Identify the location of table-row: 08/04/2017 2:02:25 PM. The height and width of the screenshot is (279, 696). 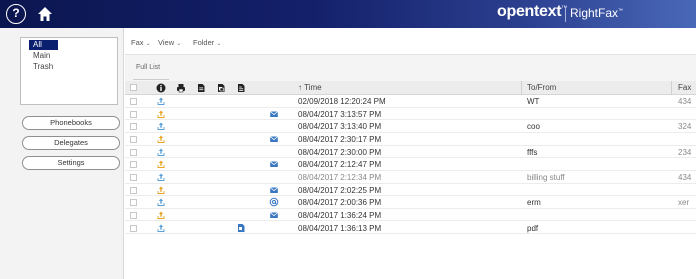
(410, 190).